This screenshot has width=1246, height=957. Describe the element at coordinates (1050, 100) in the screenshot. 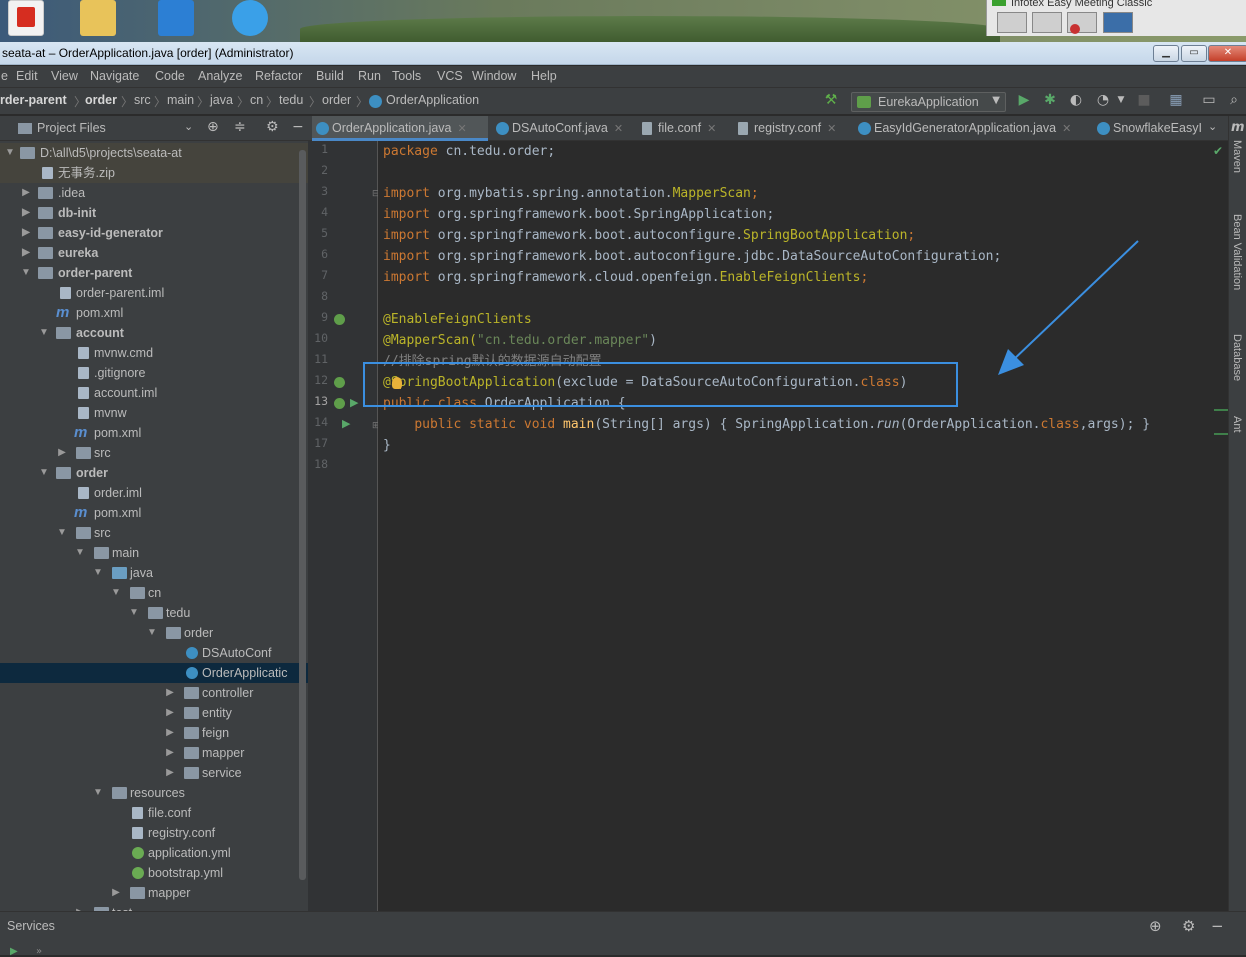

I see `debug-icon: ✱` at that location.